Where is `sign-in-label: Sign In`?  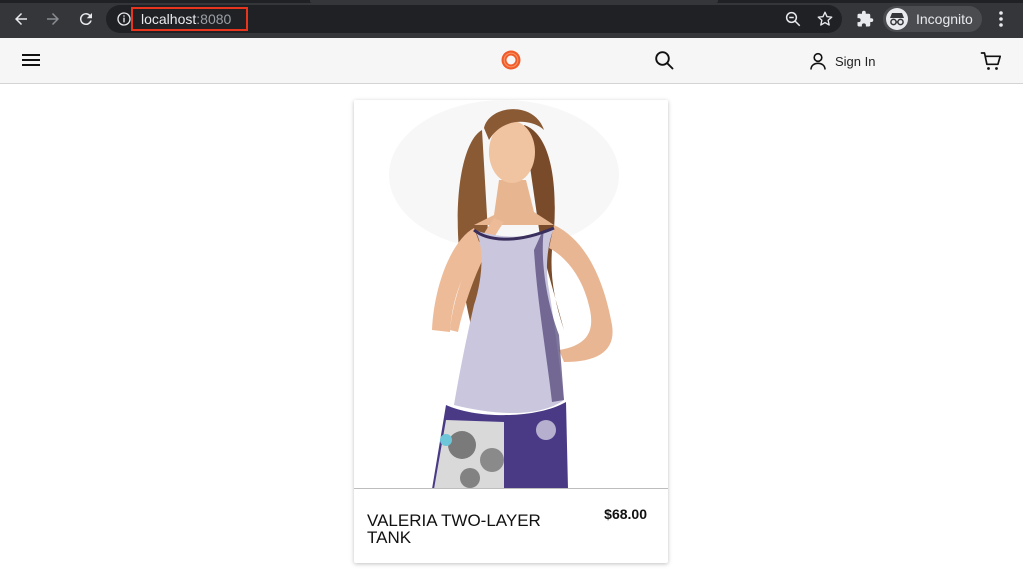
sign-in-label: Sign In is located at coordinates (855, 61).